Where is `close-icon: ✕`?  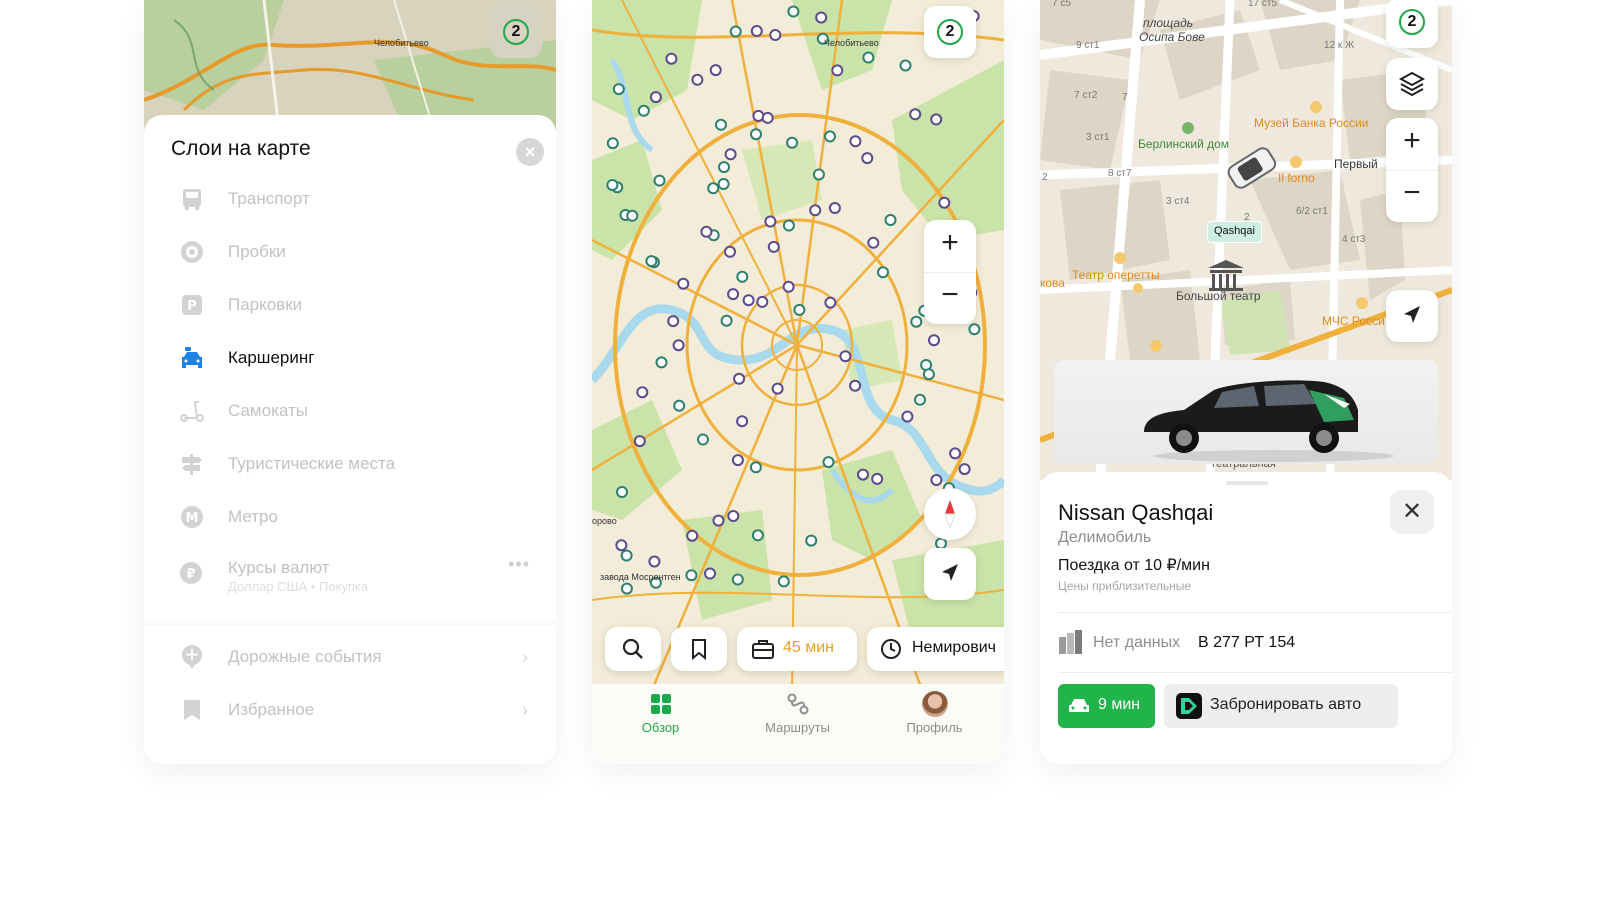
close-icon: ✕ is located at coordinates (1412, 512).